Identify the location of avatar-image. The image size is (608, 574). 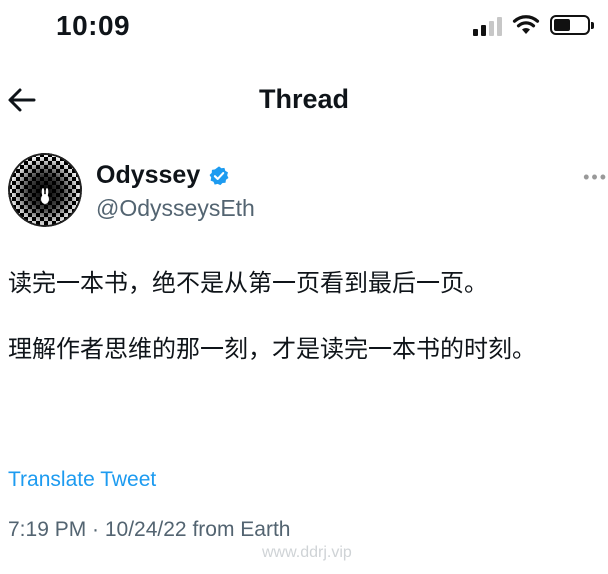
(45, 190).